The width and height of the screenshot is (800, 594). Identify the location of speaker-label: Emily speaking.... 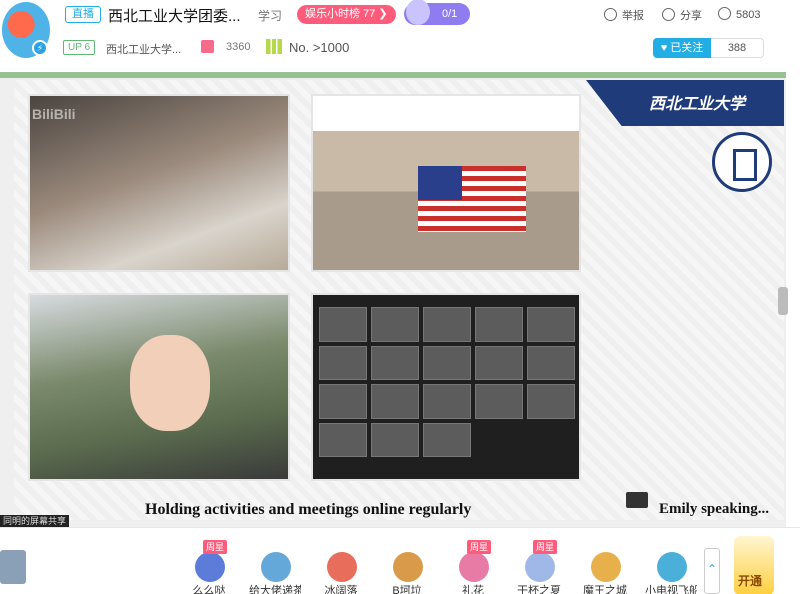
(714, 509).